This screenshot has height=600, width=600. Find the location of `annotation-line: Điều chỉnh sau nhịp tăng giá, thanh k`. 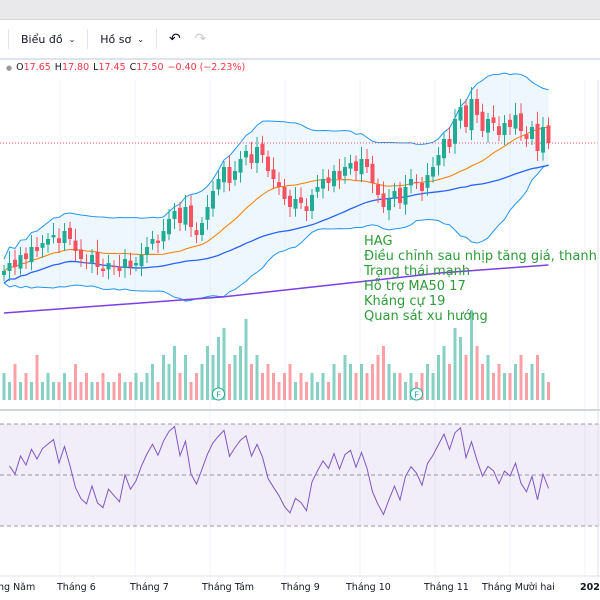

annotation-line: Điều chỉnh sau nhịp tăng giá, thanh k is located at coordinates (482, 256).